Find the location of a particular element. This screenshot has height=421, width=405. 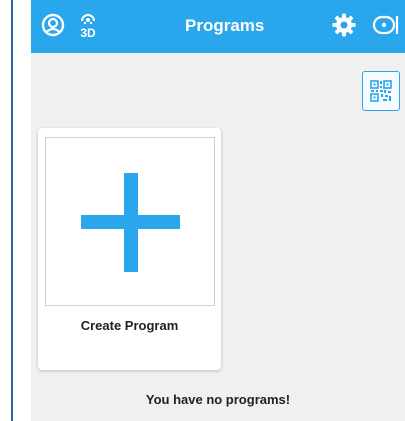

app-bar: 3D Programs is located at coordinates (218, 26).